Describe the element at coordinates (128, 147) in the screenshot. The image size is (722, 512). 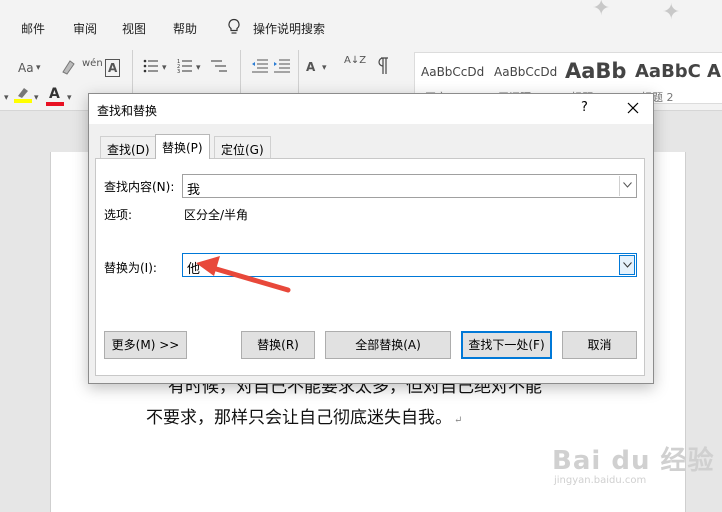
I see `tab-find: 查找(D)` at that location.